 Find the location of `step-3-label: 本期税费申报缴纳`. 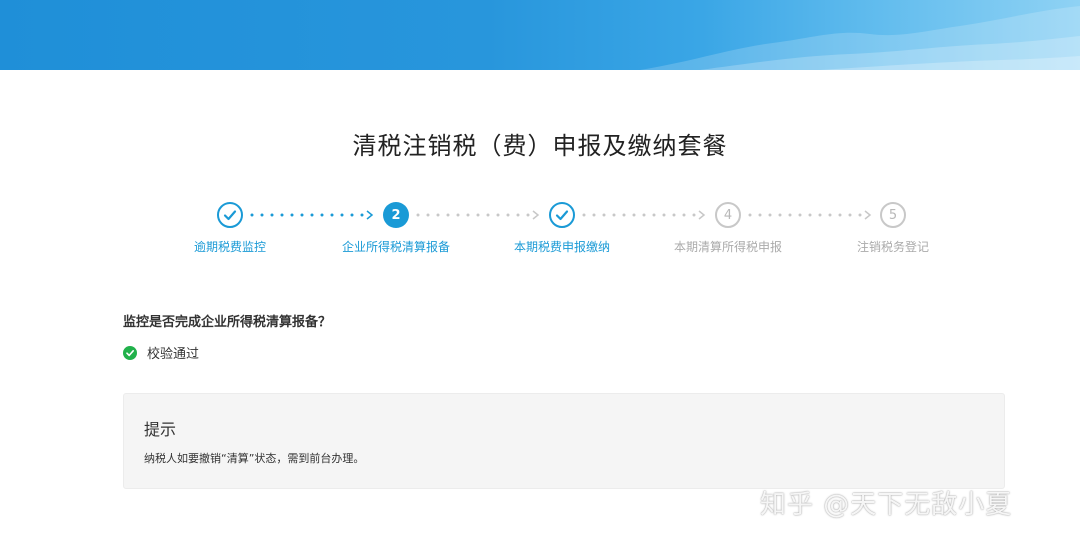

step-3-label: 本期税费申报缴纳 is located at coordinates (561, 247).